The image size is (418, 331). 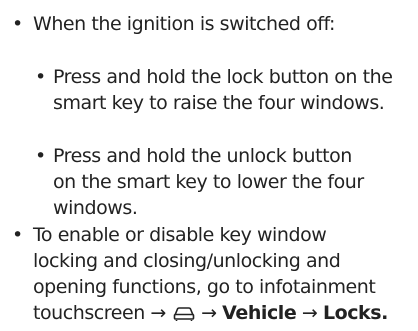 What do you see at coordinates (259, 313) in the screenshot?
I see `vehicle-menu-label: Vehicle` at bounding box center [259, 313].